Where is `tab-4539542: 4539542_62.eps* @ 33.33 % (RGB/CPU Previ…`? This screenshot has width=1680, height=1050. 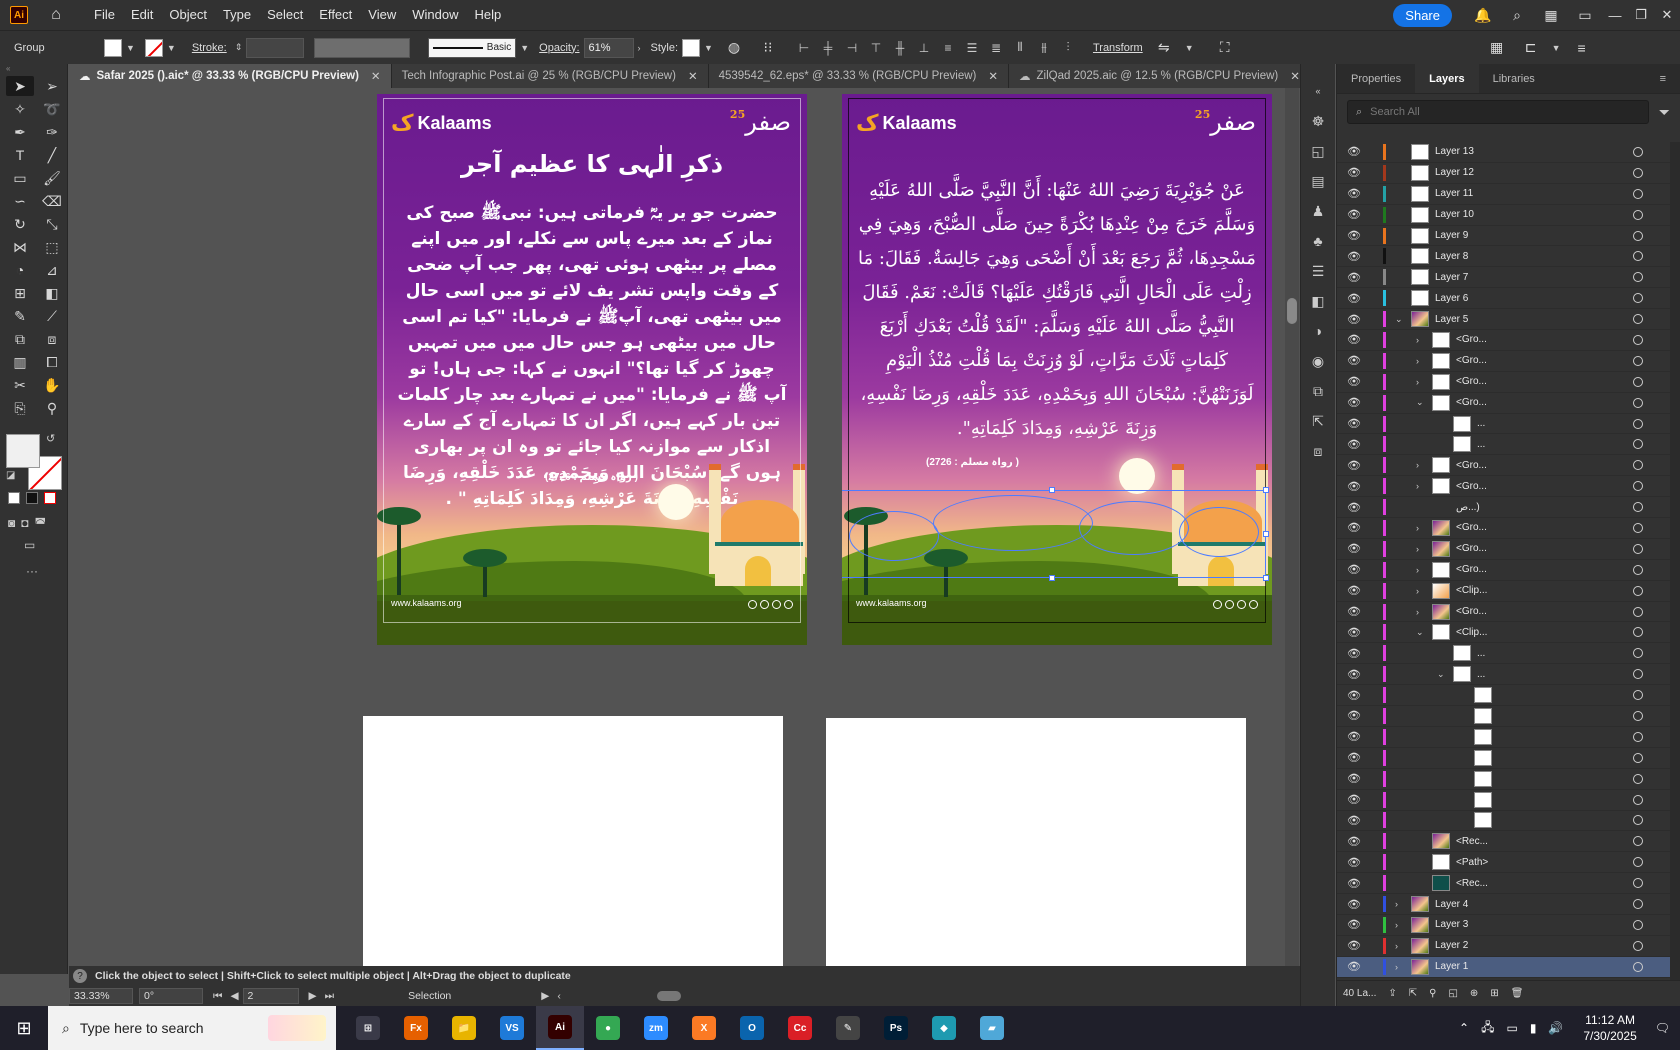 tab-4539542: 4539542_62.eps* @ 33.33 % (RGB/CPU Previ… is located at coordinates (858, 76).